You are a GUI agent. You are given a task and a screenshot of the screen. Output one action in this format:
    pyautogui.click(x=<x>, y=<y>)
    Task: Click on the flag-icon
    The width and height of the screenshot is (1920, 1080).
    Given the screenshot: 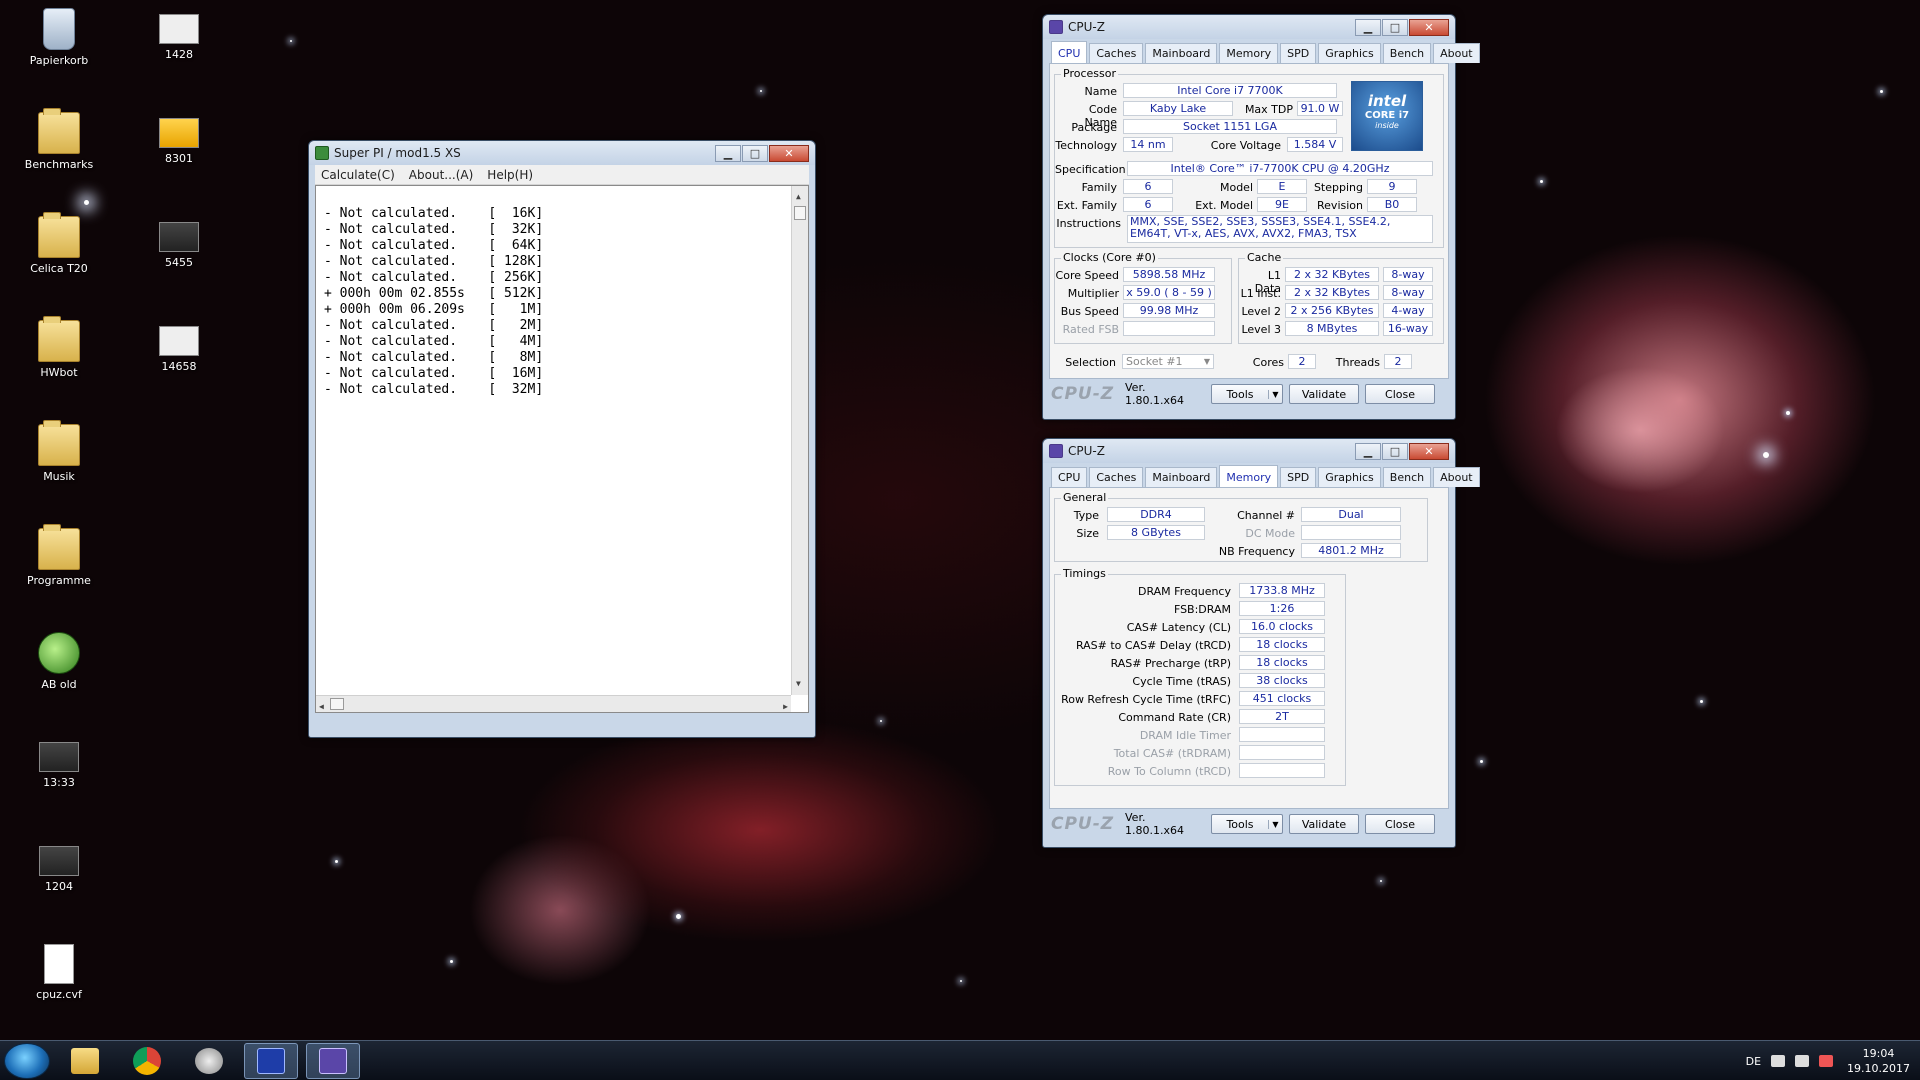 What is the action you would take?
    pyautogui.click(x=1802, y=1061)
    